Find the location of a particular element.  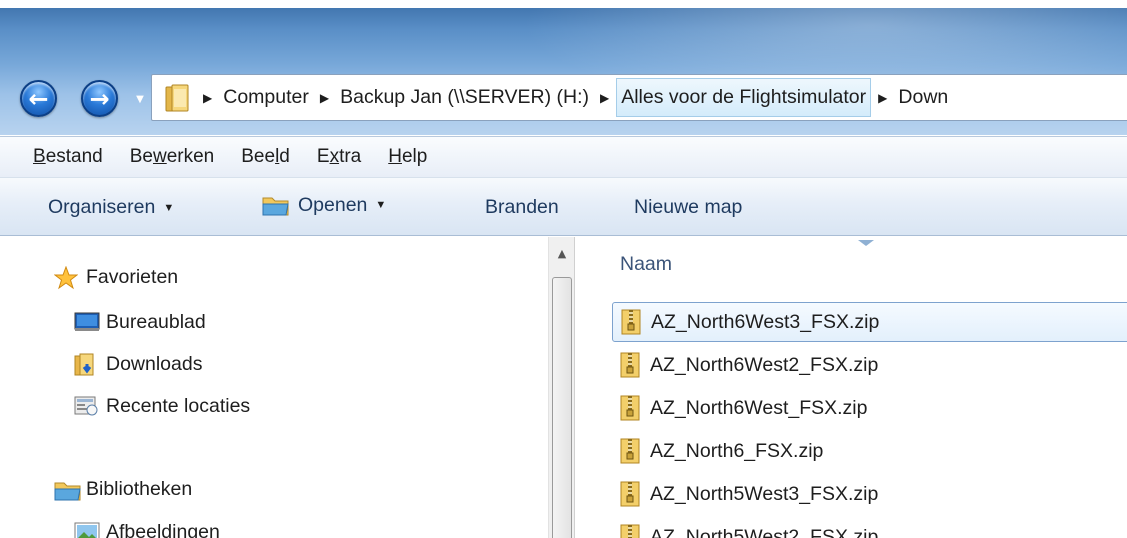

menu-label-post: elp is located at coordinates (414, 156).